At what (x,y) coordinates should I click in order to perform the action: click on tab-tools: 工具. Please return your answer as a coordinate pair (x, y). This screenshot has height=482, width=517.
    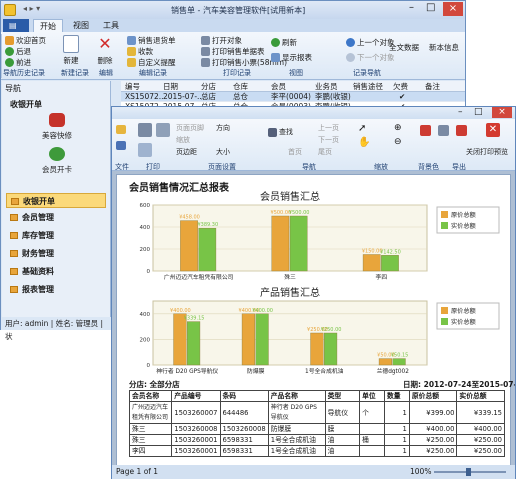
    Looking at the image, I should click on (111, 25).